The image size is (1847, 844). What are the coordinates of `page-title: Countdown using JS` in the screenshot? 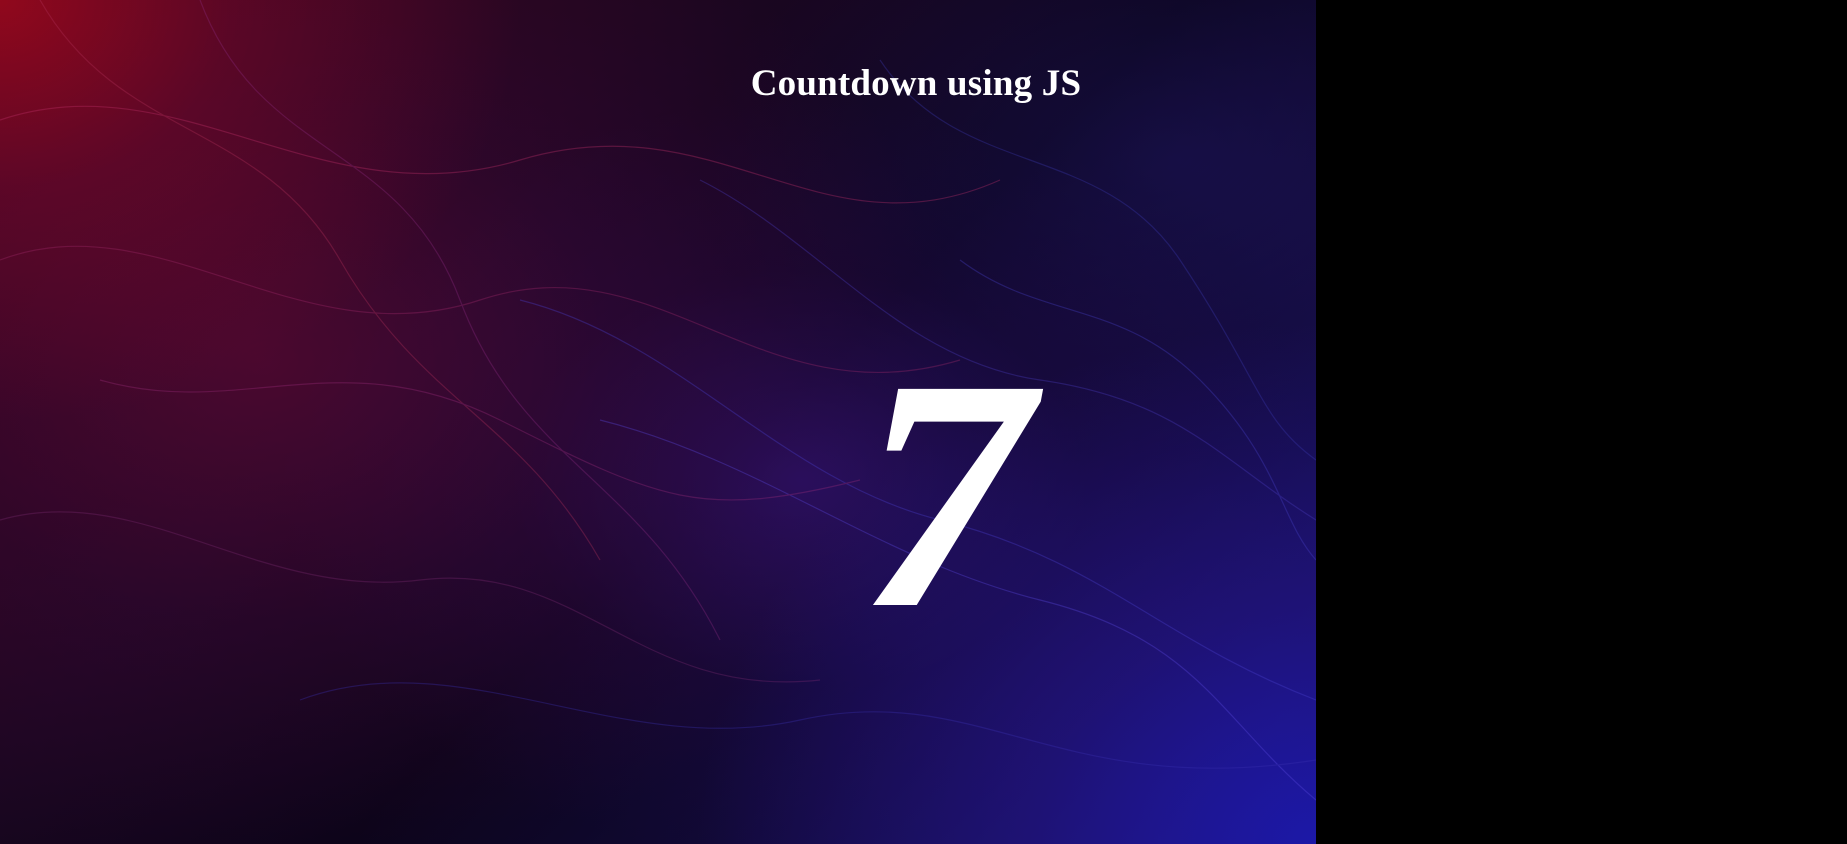 It's located at (916, 83).